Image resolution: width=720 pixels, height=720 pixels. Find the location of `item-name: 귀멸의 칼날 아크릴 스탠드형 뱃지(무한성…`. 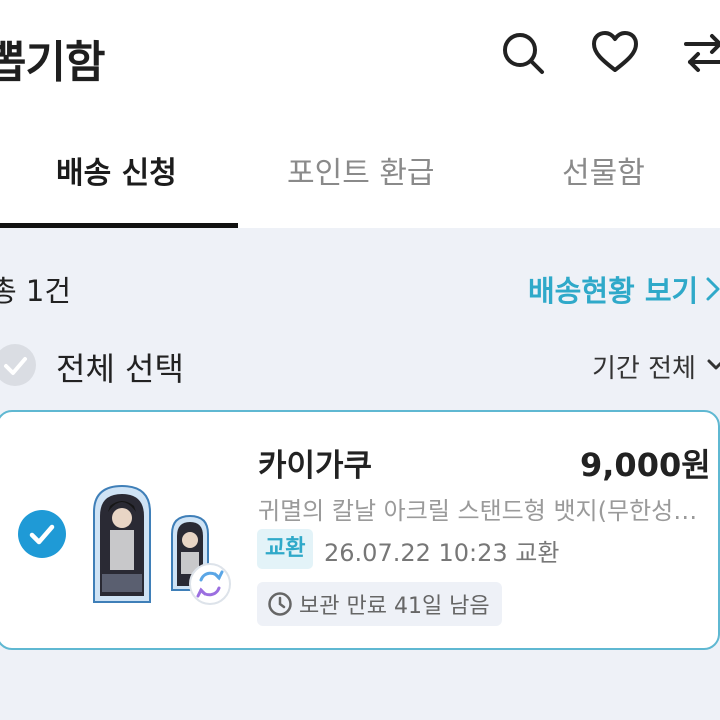

item-name: 귀멸의 칼날 아크릴 스탠드형 뱃지(무한성… is located at coordinates (478, 511).